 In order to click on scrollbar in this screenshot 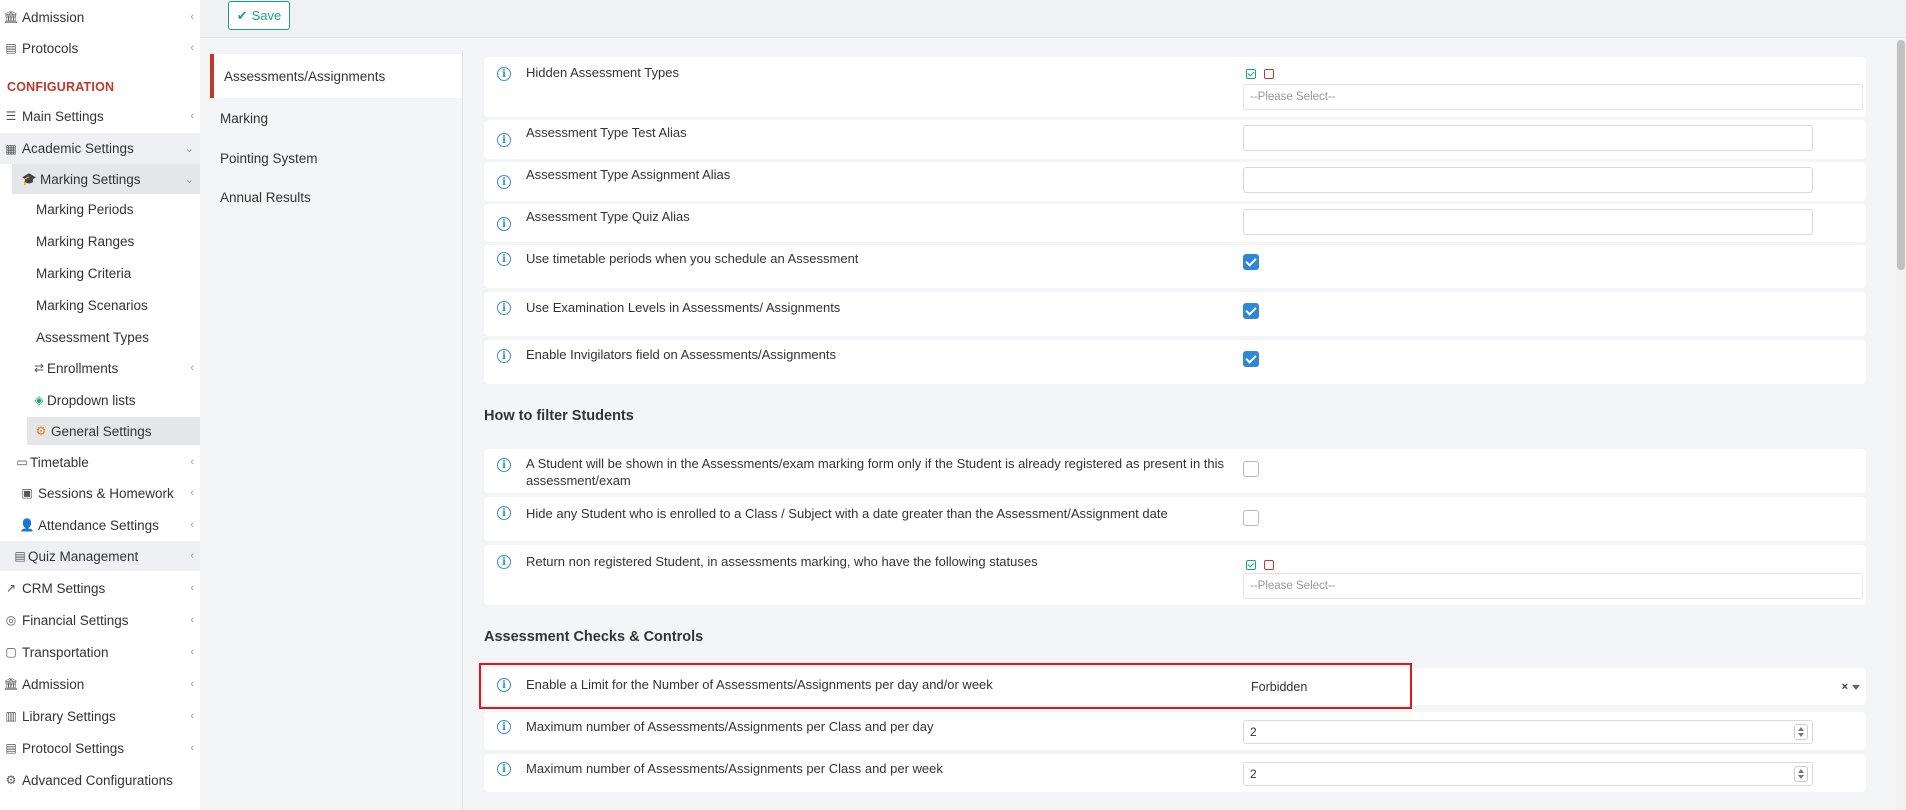, I will do `click(1901, 425)`.